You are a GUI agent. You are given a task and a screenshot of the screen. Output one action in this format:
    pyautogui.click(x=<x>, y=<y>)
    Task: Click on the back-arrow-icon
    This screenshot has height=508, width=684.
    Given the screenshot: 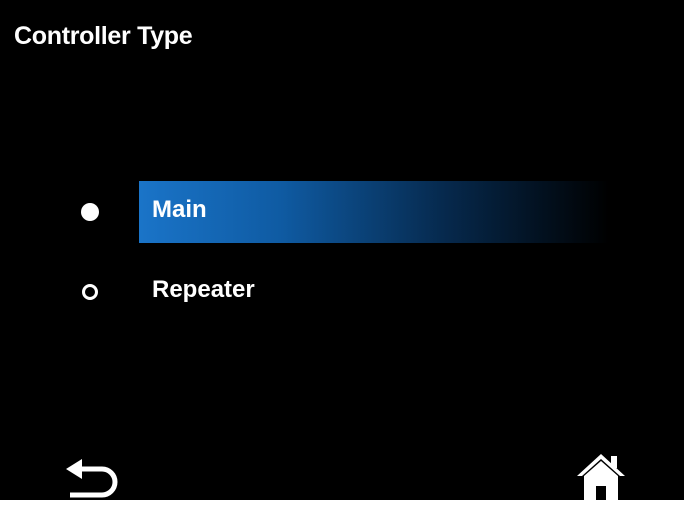 What is the action you would take?
    pyautogui.click(x=92, y=478)
    